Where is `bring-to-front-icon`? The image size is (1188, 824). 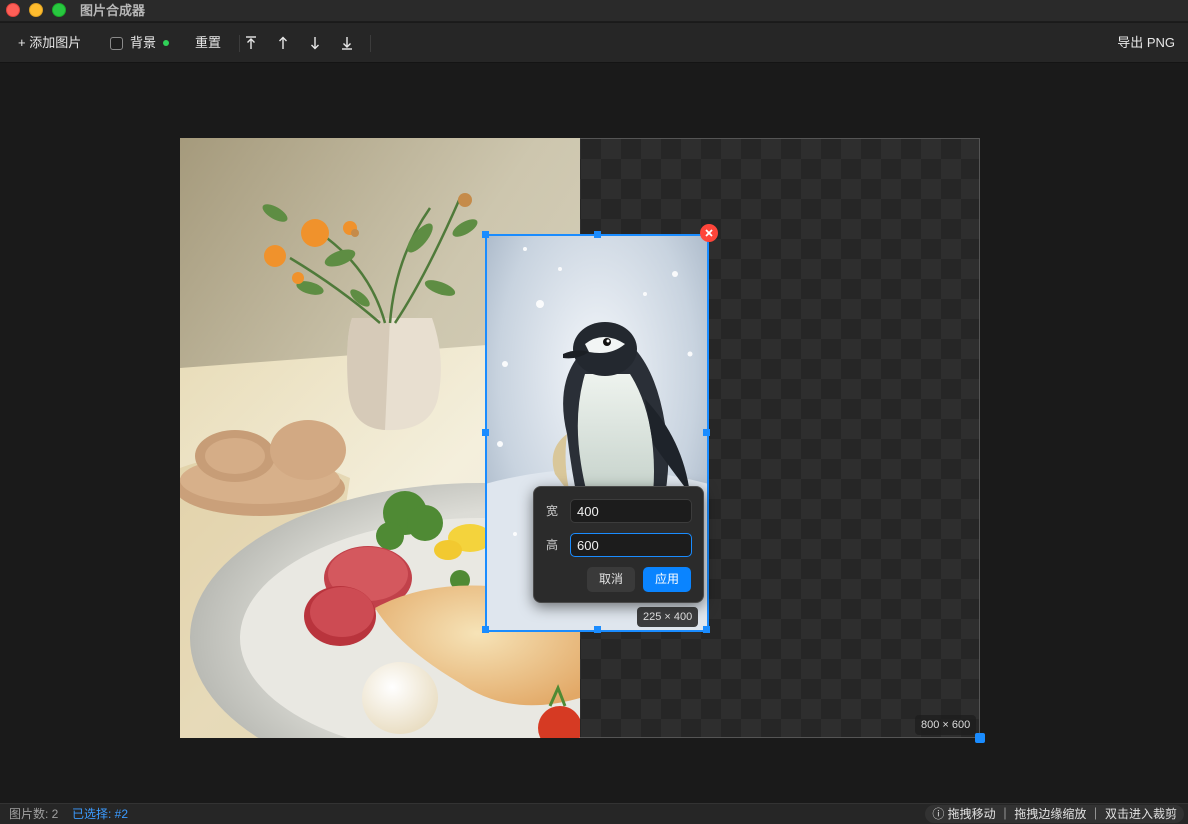
bring-to-front-icon is located at coordinates (251, 42).